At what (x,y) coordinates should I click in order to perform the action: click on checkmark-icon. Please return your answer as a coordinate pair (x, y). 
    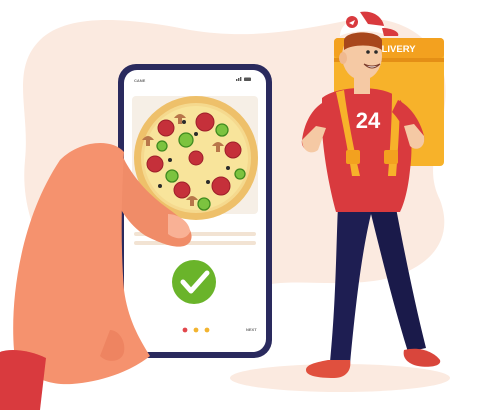
    Looking at the image, I should click on (194, 282).